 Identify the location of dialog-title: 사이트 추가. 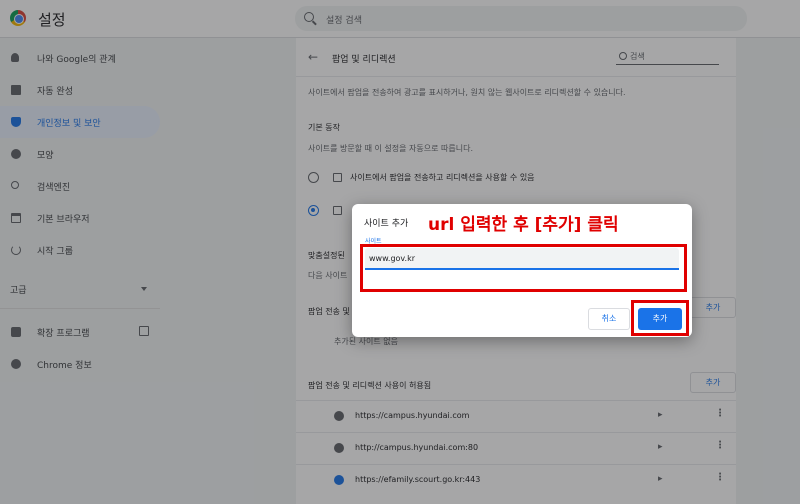
(386, 224).